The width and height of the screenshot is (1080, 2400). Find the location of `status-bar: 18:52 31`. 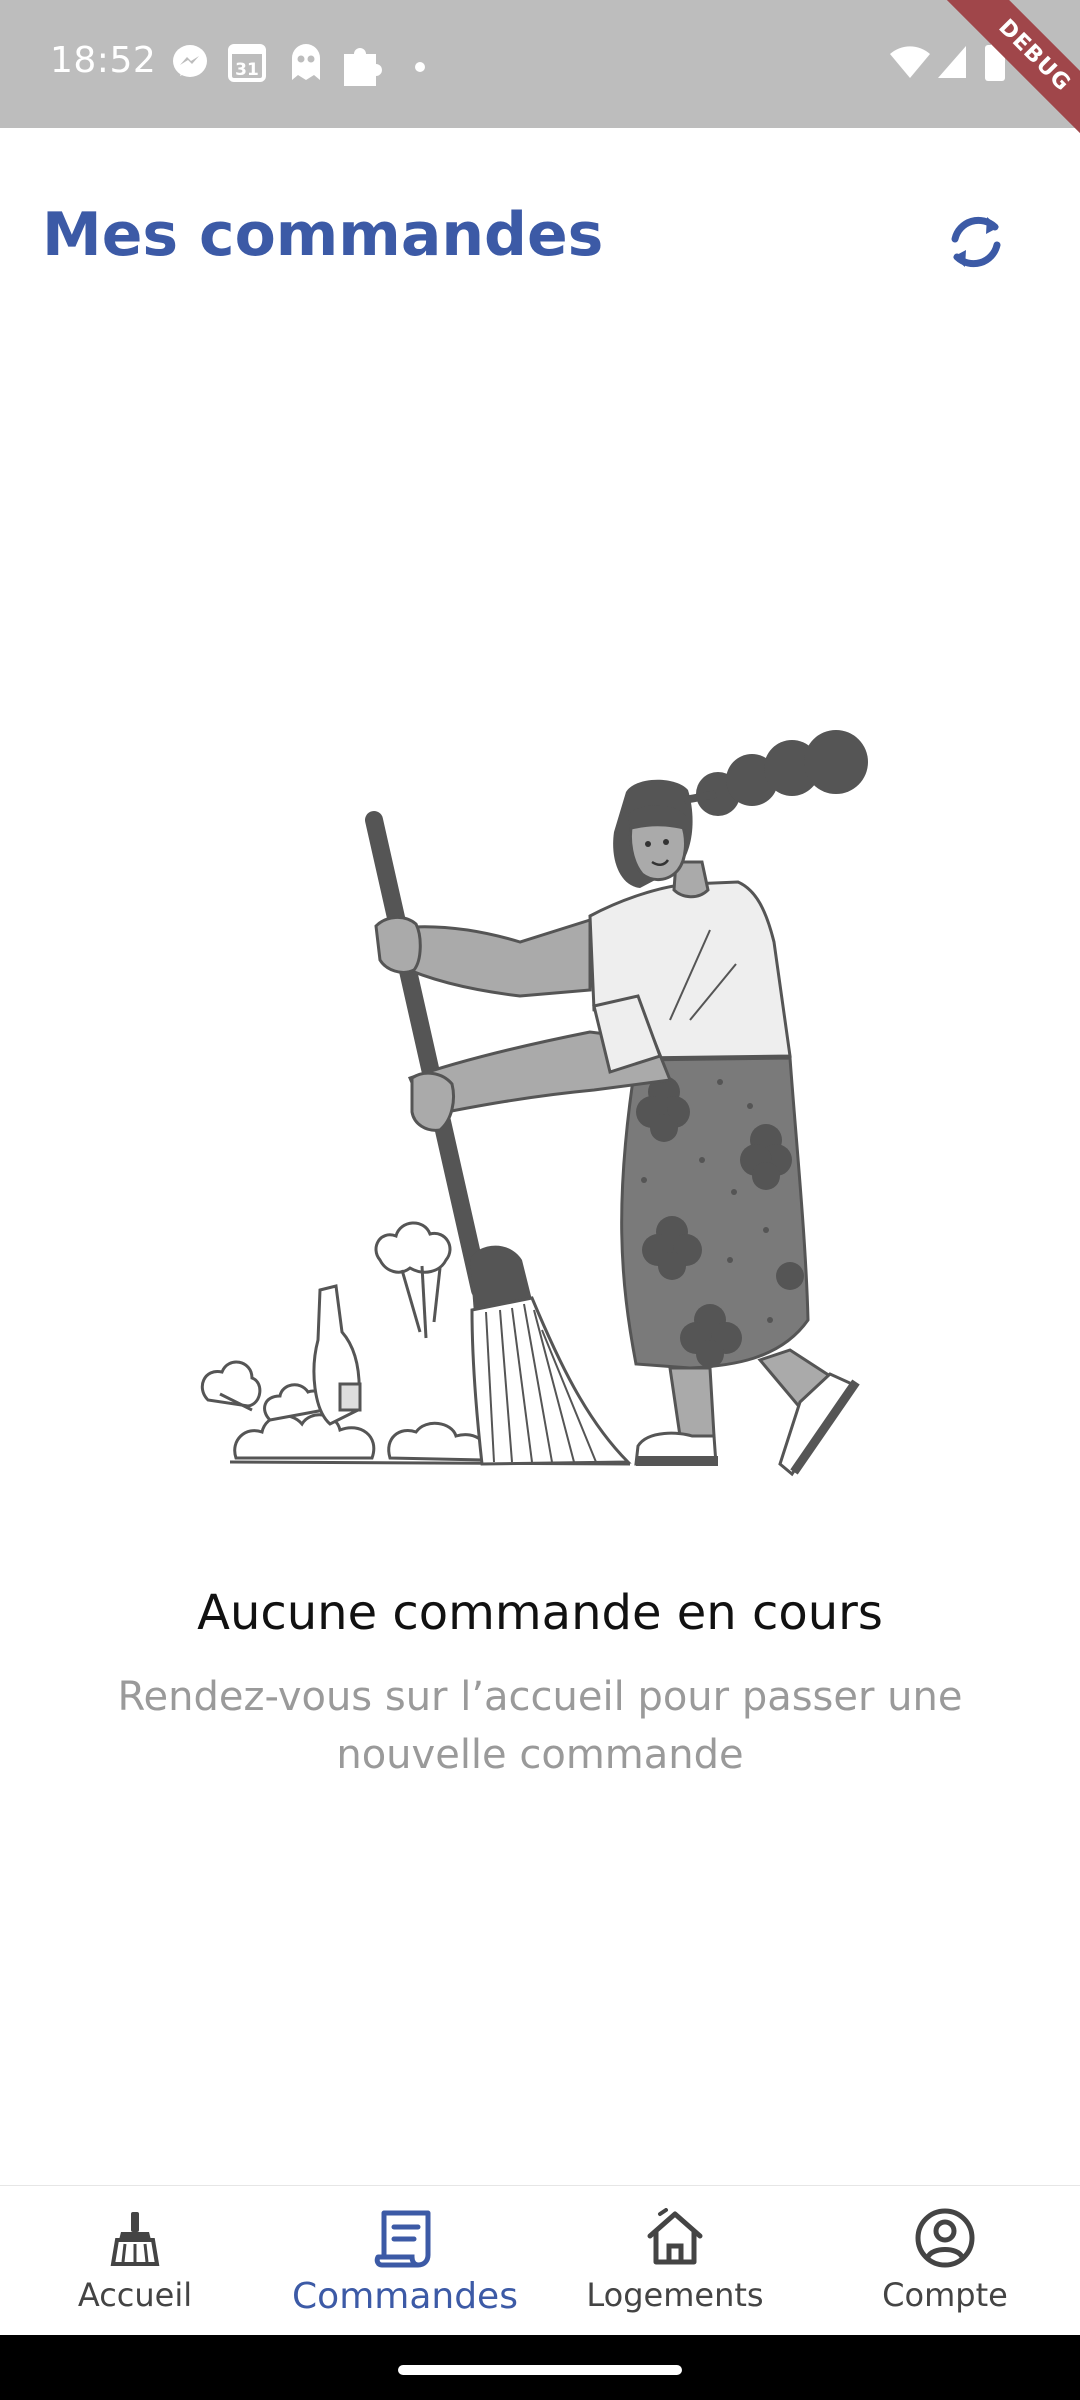

status-bar: 18:52 31 is located at coordinates (540, 64).